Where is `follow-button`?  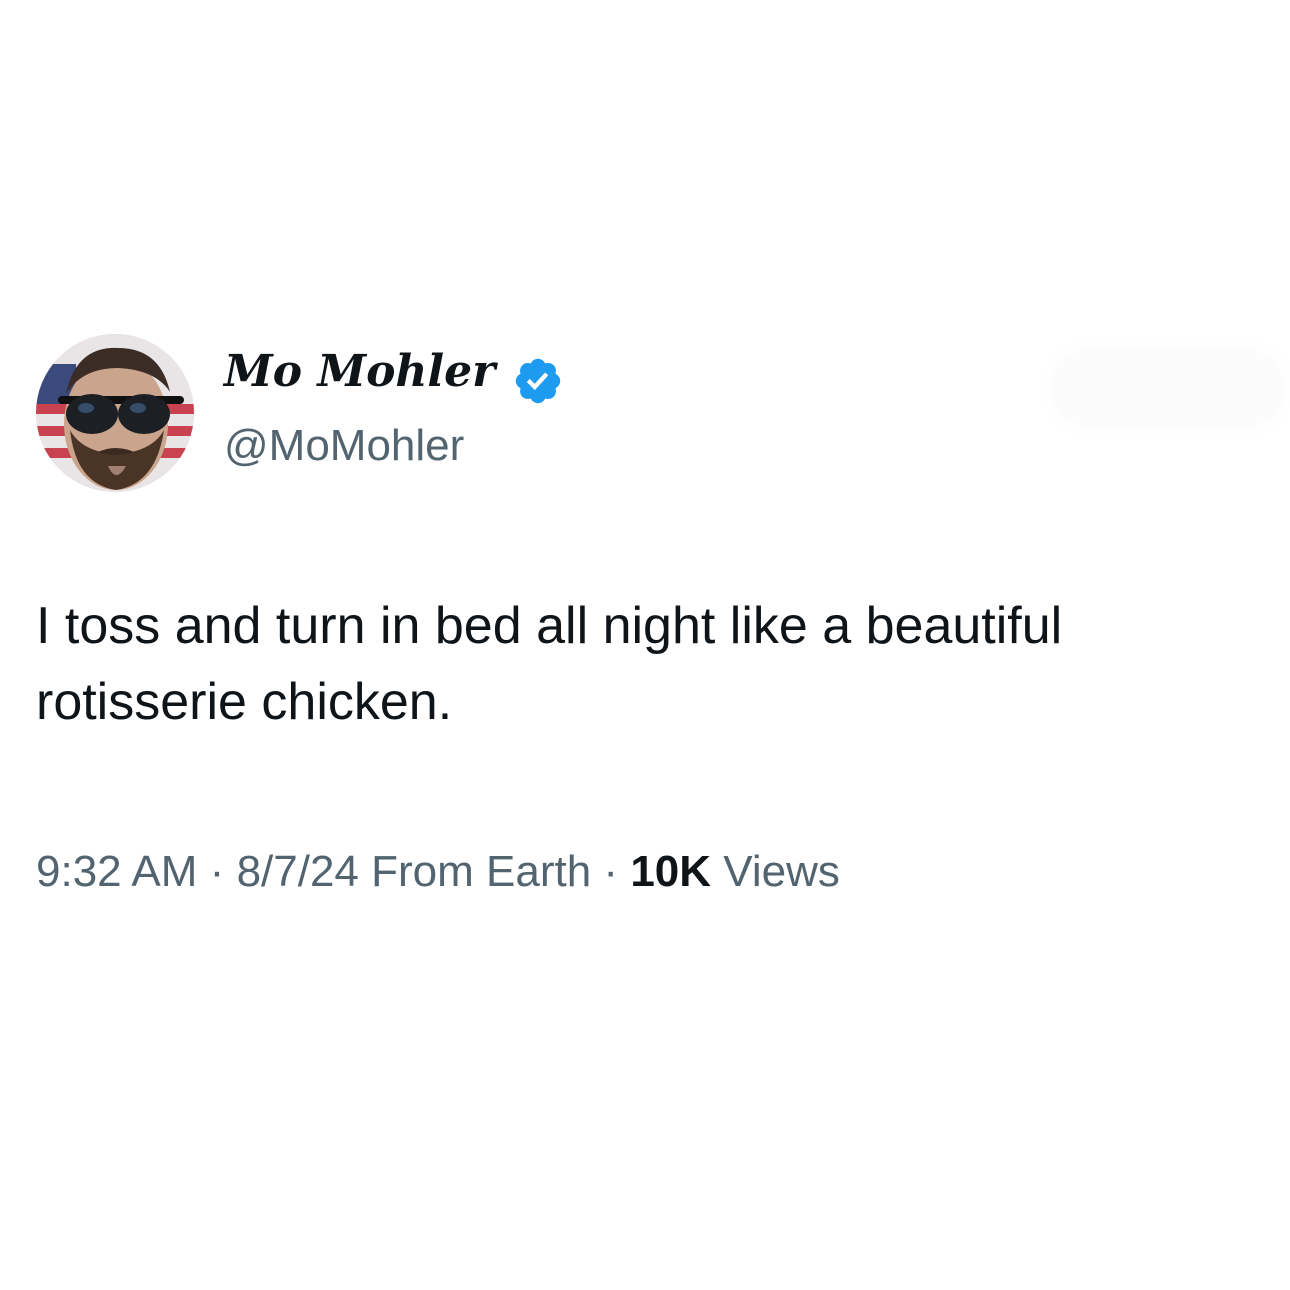 follow-button is located at coordinates (1168, 388).